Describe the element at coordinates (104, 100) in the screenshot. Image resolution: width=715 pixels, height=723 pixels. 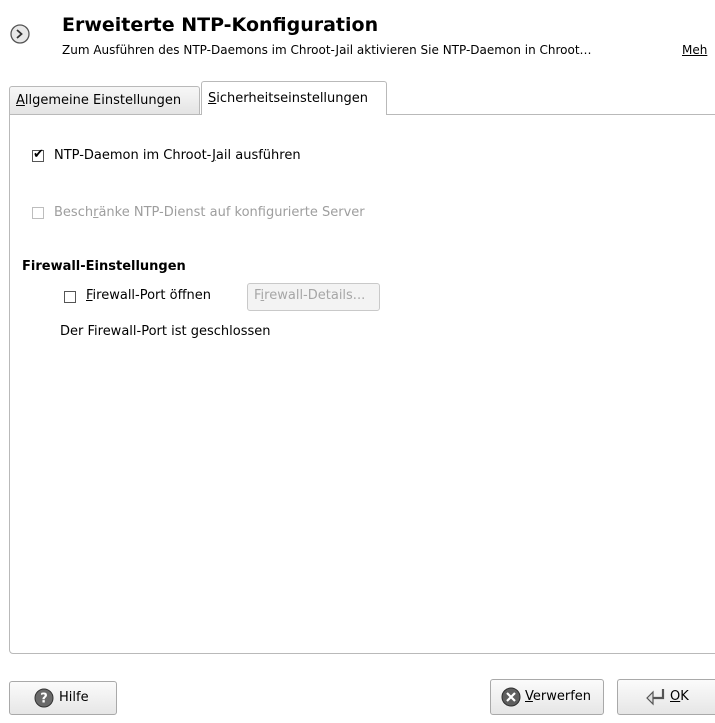
I see `tab-general-settings: Allgemeine Einstellungen` at that location.